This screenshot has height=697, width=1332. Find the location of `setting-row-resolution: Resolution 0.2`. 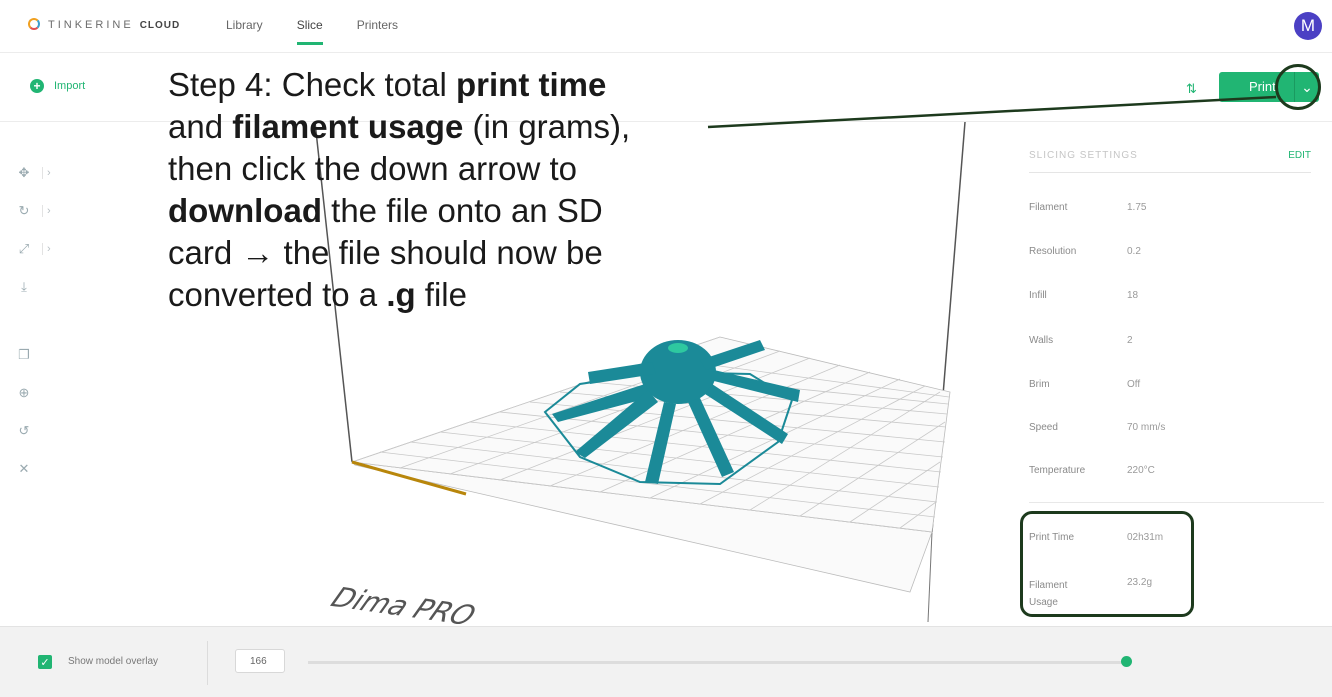

setting-row-resolution: Resolution 0.2 is located at coordinates (1085, 251).